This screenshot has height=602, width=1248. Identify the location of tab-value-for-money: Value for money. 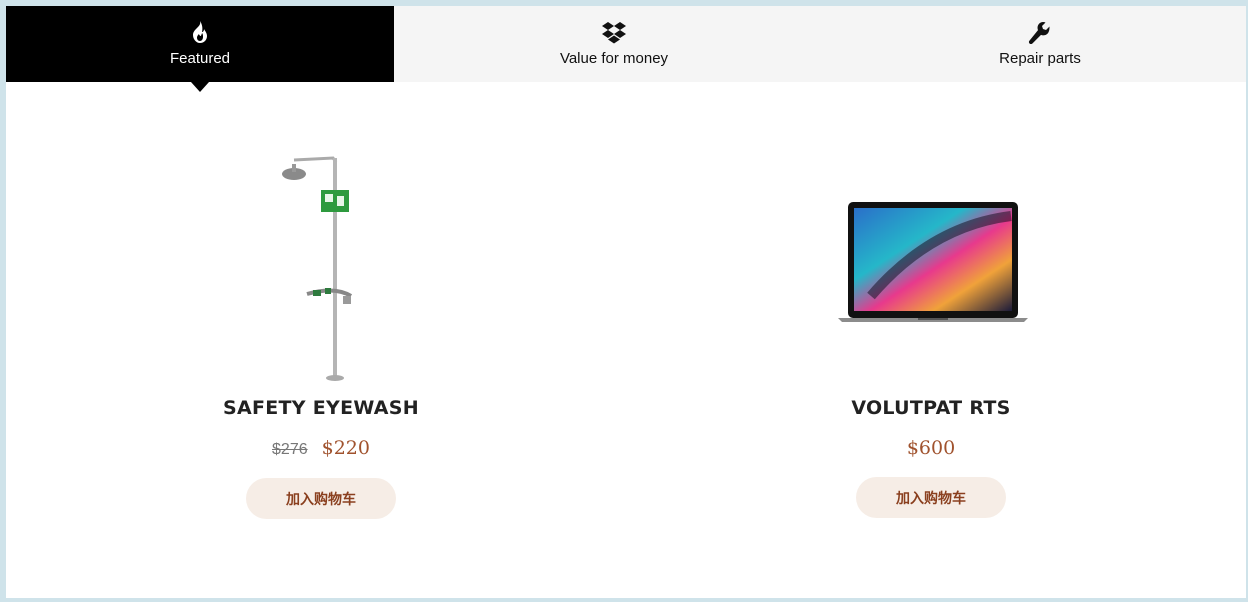
(614, 44).